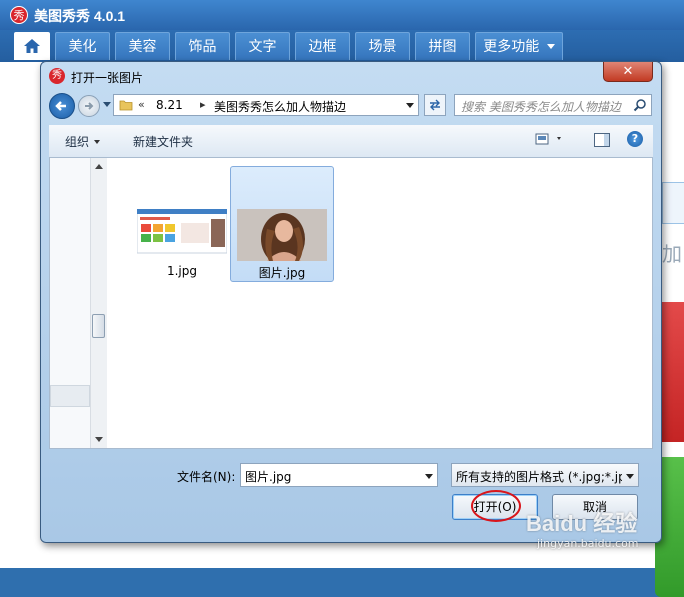 The height and width of the screenshot is (597, 684). I want to click on annotation-highlight-circle, so click(496, 506).